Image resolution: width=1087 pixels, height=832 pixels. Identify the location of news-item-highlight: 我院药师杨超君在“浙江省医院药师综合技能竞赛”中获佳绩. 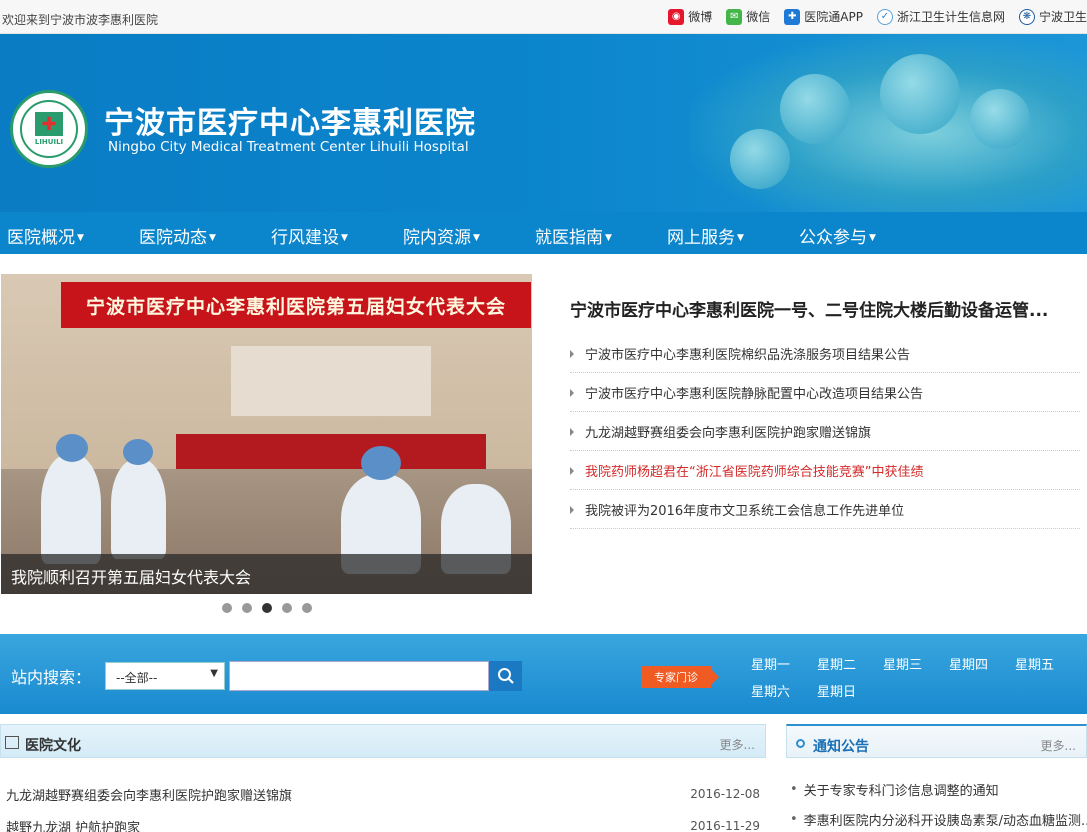
(825, 470).